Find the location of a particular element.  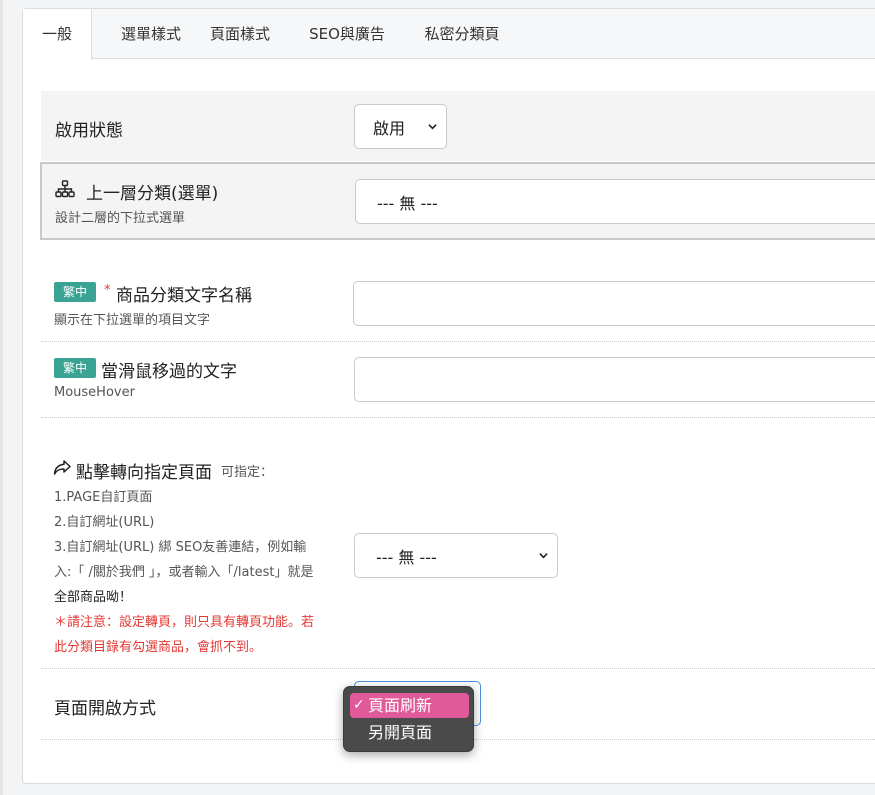

name-label: 商品分類文字名稱 is located at coordinates (184, 296).